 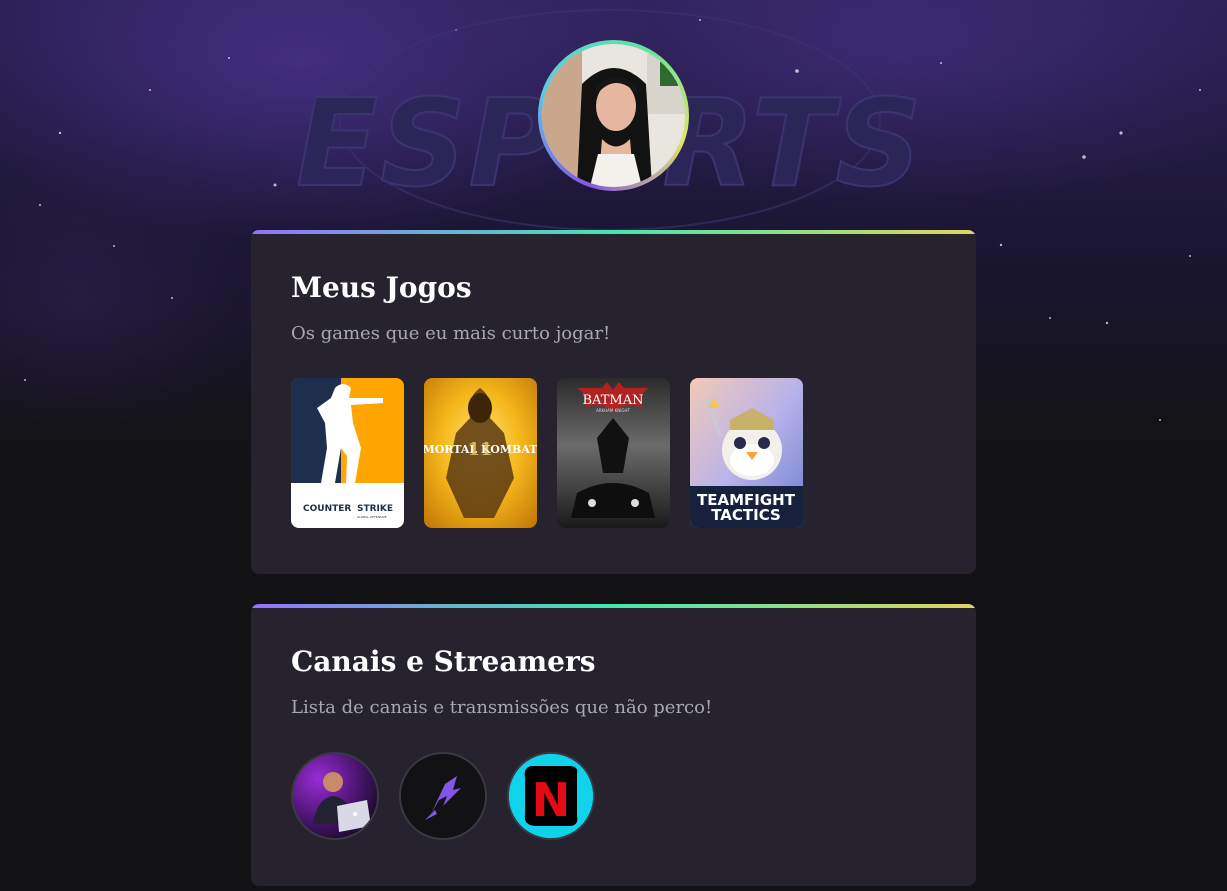 I want to click on channel-rocketseat, so click(x=443, y=795).